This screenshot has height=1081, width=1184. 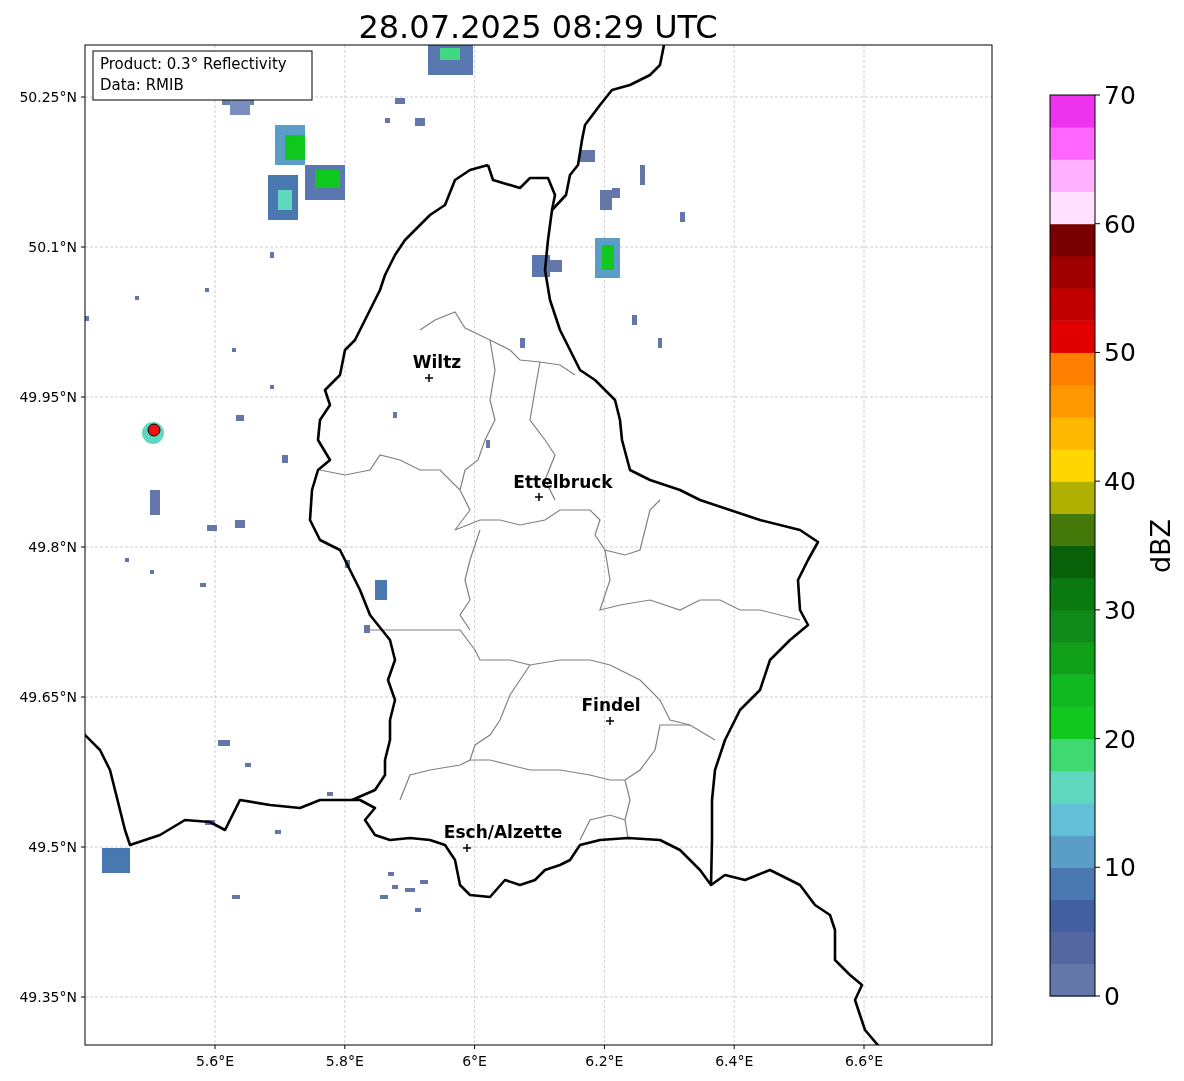 I want to click on city-label: Ettelbruck, so click(x=563, y=482).